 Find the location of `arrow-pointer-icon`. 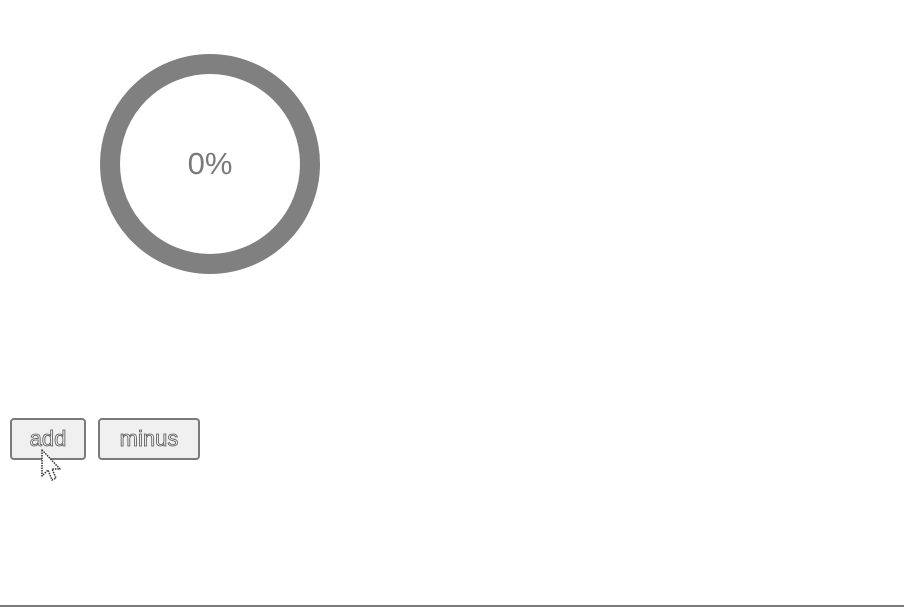

arrow-pointer-icon is located at coordinates (51, 465).